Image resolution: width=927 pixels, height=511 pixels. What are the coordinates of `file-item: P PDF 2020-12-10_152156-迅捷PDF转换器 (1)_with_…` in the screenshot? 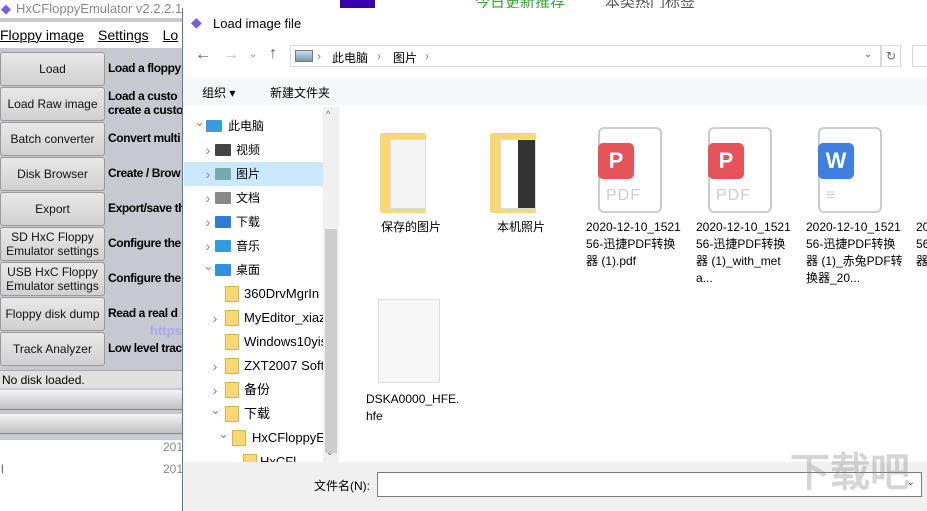 It's located at (748, 207).